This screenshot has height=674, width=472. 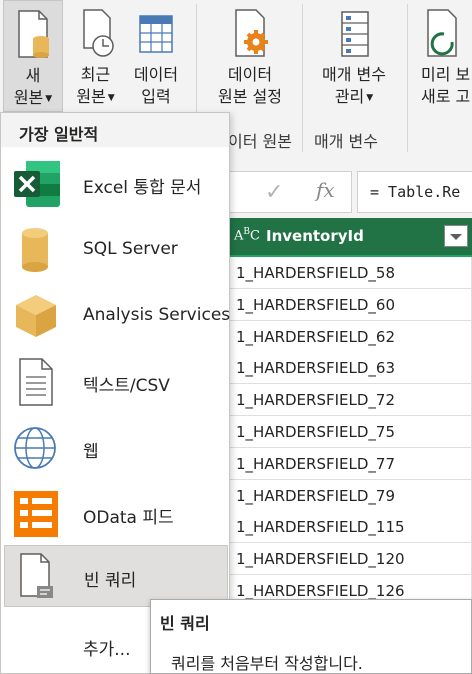 I want to click on table-row: 1_HARDERSFIELD_62, so click(x=350, y=336).